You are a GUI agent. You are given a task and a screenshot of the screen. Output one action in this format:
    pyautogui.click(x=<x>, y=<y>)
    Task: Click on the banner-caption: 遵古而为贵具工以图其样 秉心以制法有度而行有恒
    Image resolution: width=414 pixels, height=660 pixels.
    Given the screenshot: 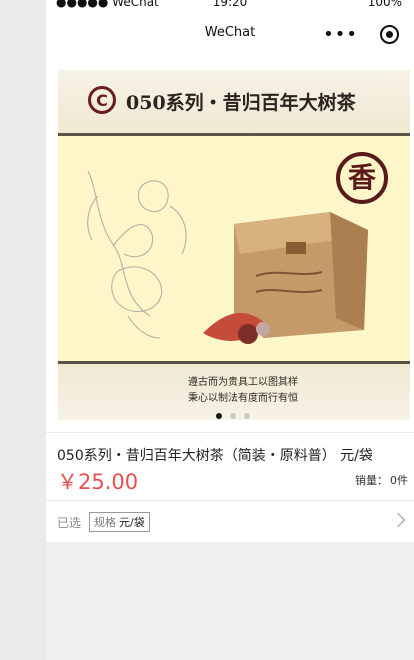 What is the action you would take?
    pyautogui.click(x=243, y=391)
    